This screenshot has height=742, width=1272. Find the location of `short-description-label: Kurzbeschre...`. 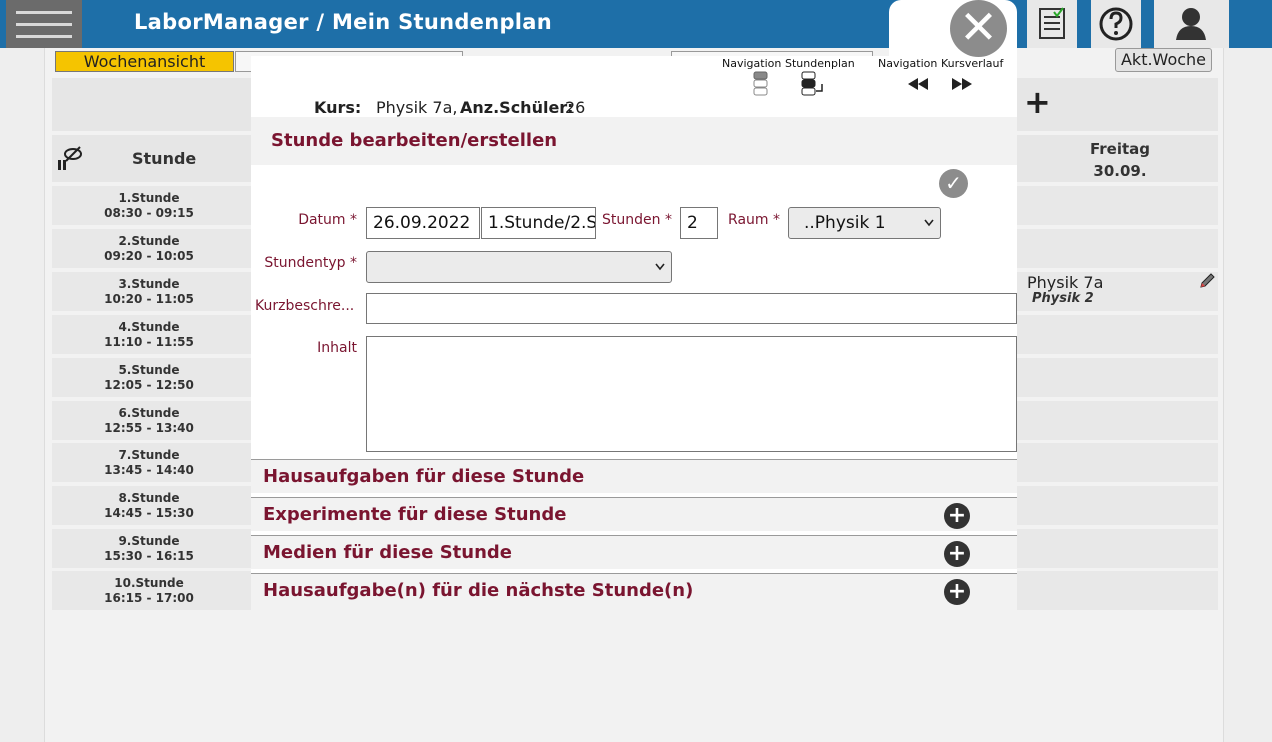

short-description-label: Kurzbeschre... is located at coordinates (304, 306).